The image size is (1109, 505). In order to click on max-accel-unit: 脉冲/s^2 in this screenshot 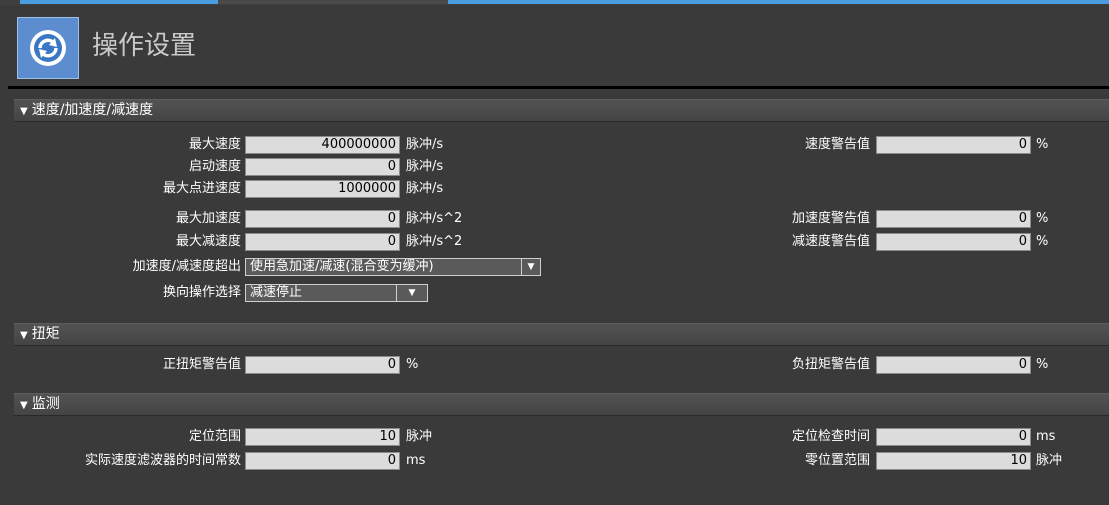, I will do `click(434, 218)`.